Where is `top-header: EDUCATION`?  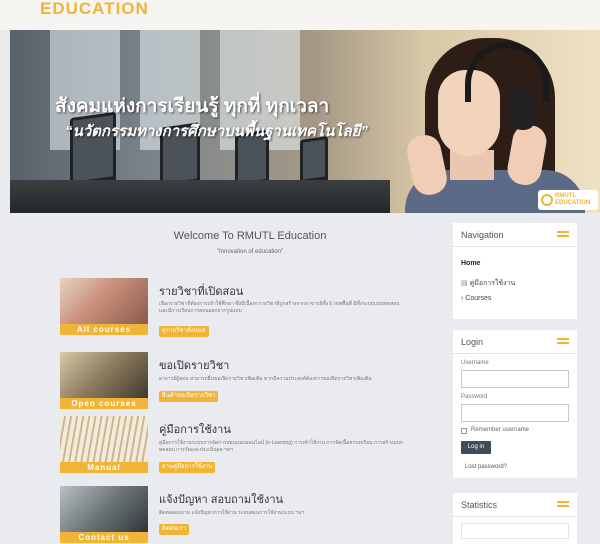 top-header: EDUCATION is located at coordinates (300, 15).